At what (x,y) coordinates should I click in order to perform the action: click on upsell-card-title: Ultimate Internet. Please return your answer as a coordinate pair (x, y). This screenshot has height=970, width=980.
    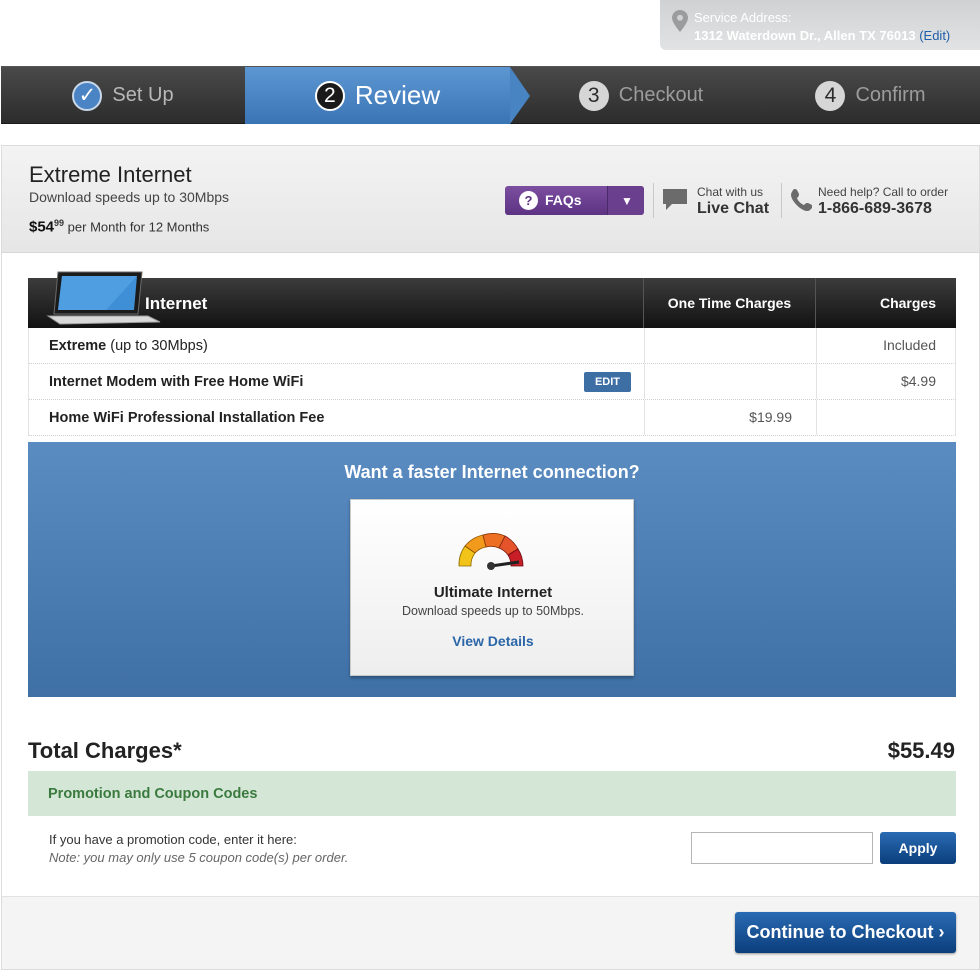
    Looking at the image, I should click on (493, 592).